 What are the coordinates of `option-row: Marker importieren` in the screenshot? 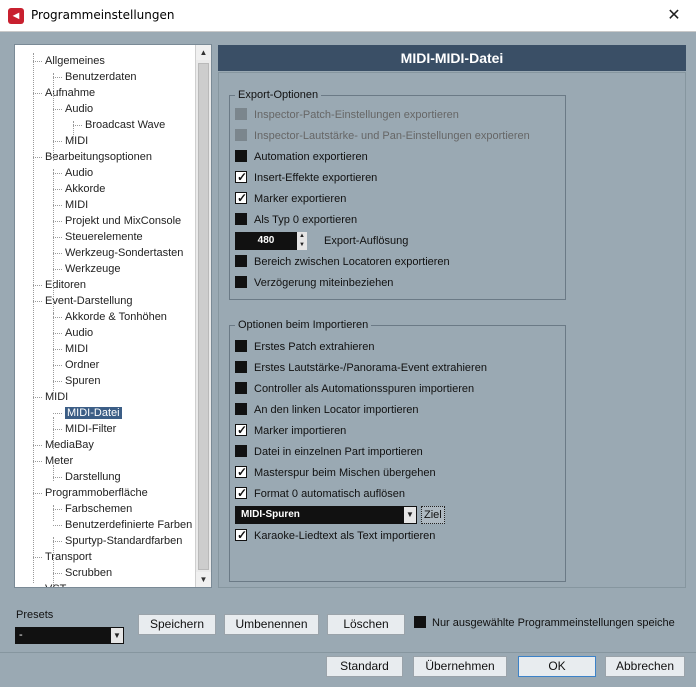 It's located at (290, 430).